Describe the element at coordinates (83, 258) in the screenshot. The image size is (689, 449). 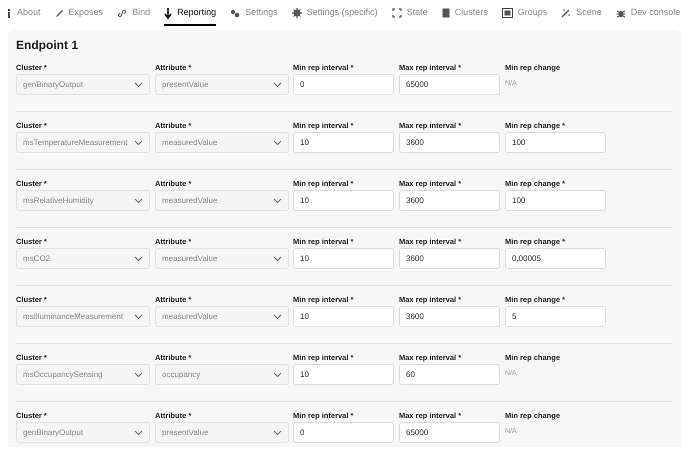
I see `dropdown: msCO2` at that location.